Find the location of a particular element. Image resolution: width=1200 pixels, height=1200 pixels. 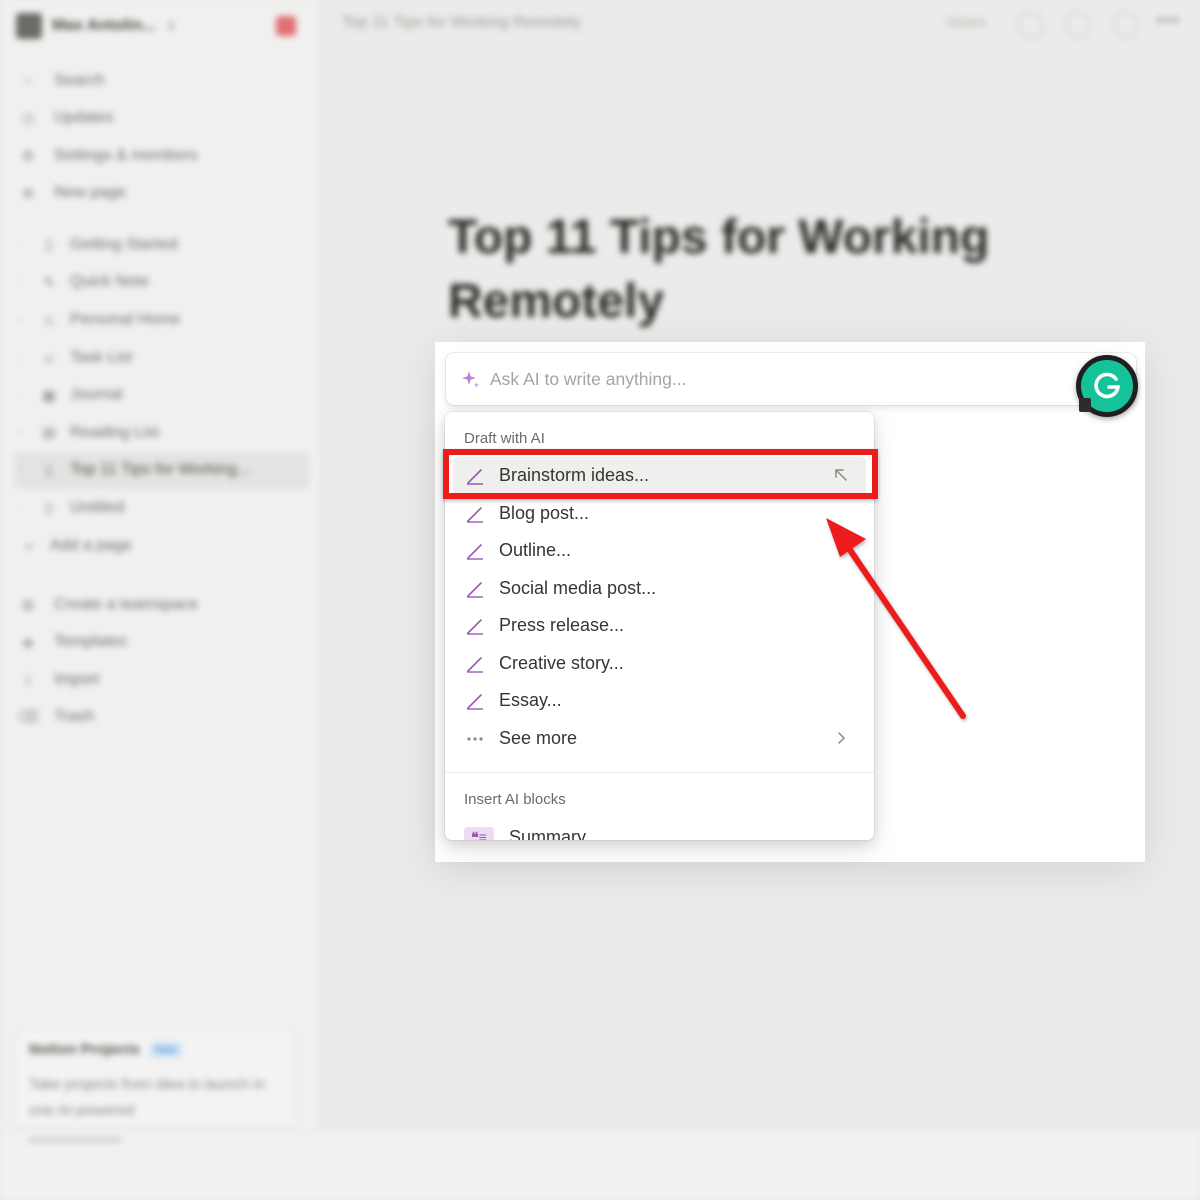

sidebar-item-search: ⌕ Search is located at coordinates (163, 81).